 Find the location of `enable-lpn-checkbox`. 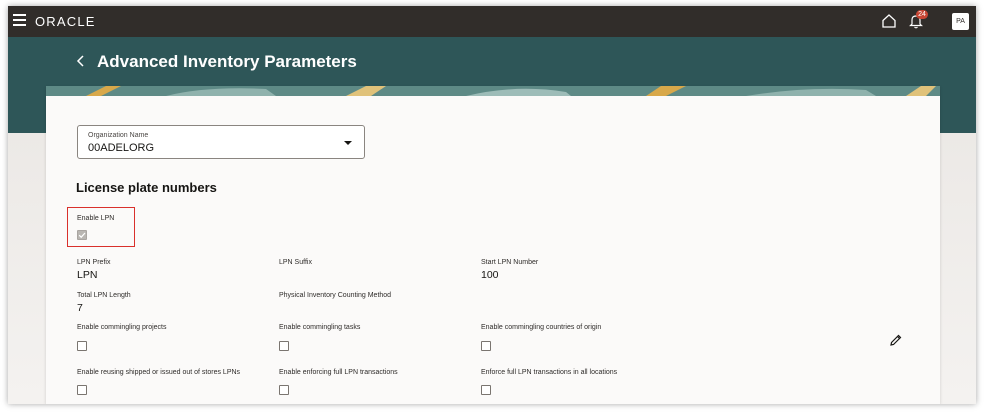

enable-lpn-checkbox is located at coordinates (82, 235).